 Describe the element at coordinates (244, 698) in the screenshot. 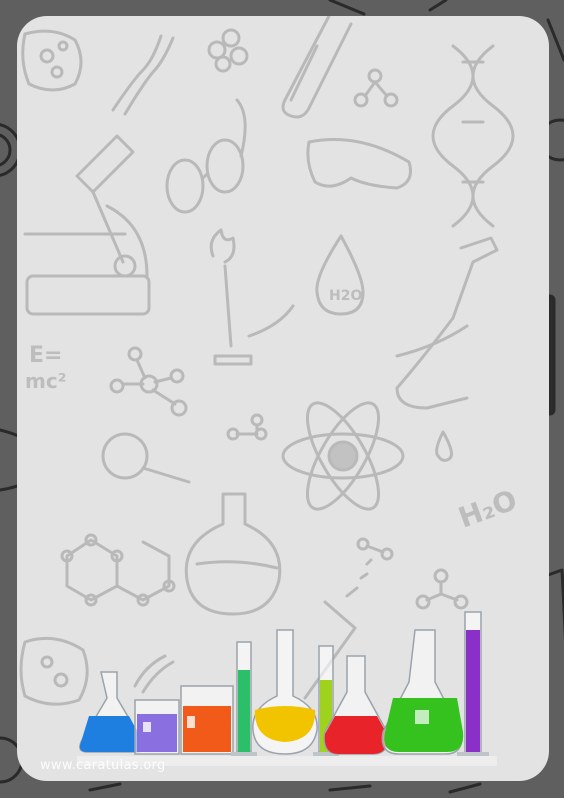

I see `green-cylinder` at that location.